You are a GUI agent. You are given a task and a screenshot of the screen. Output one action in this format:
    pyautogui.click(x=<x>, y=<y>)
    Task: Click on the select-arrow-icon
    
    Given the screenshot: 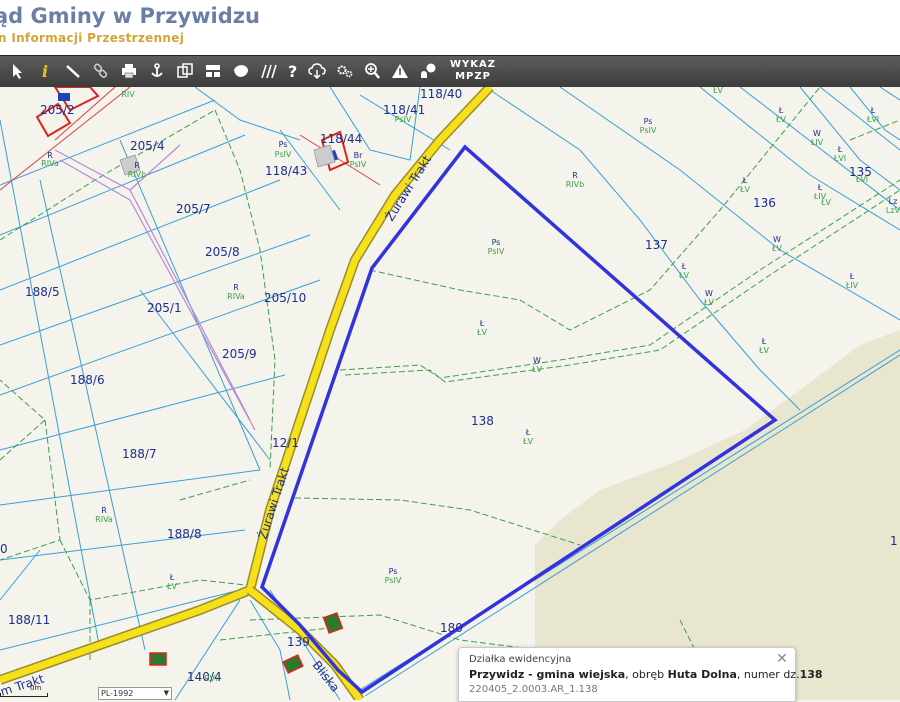 What is the action you would take?
    pyautogui.click(x=18, y=71)
    